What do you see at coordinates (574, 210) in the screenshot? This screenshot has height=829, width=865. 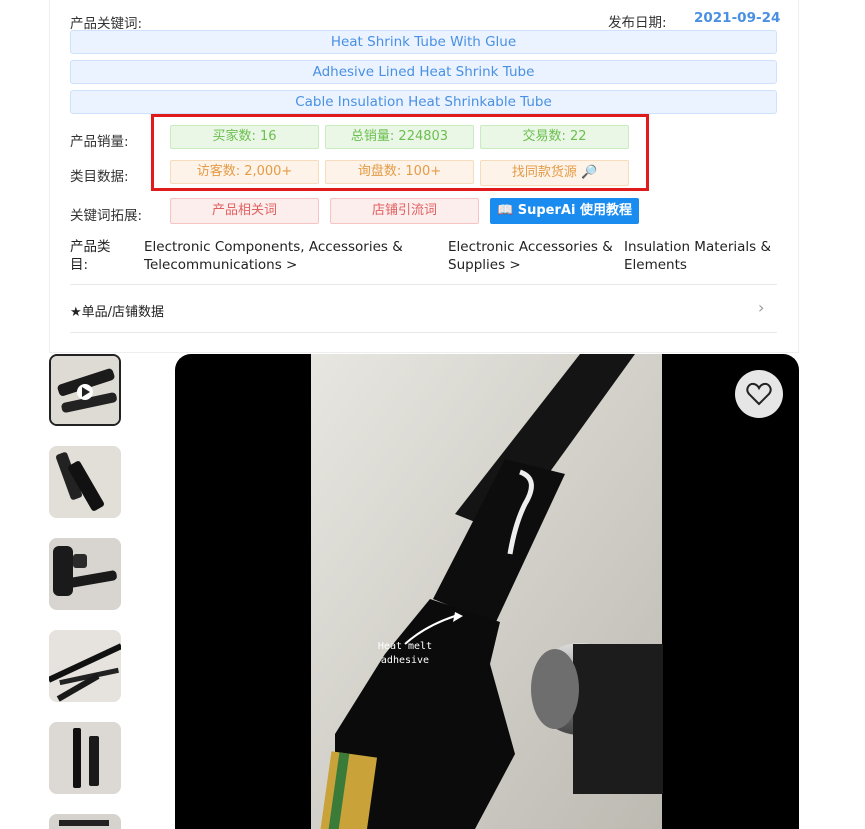 I see `tutorial-label: SuperAi 使用教程` at bounding box center [574, 210].